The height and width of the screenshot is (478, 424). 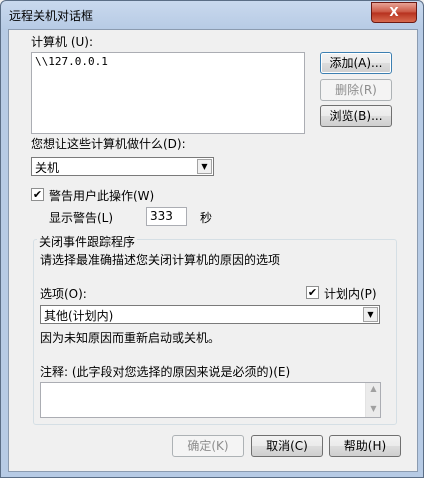 I want to click on option-label: 选项(O):, so click(x=63, y=294).